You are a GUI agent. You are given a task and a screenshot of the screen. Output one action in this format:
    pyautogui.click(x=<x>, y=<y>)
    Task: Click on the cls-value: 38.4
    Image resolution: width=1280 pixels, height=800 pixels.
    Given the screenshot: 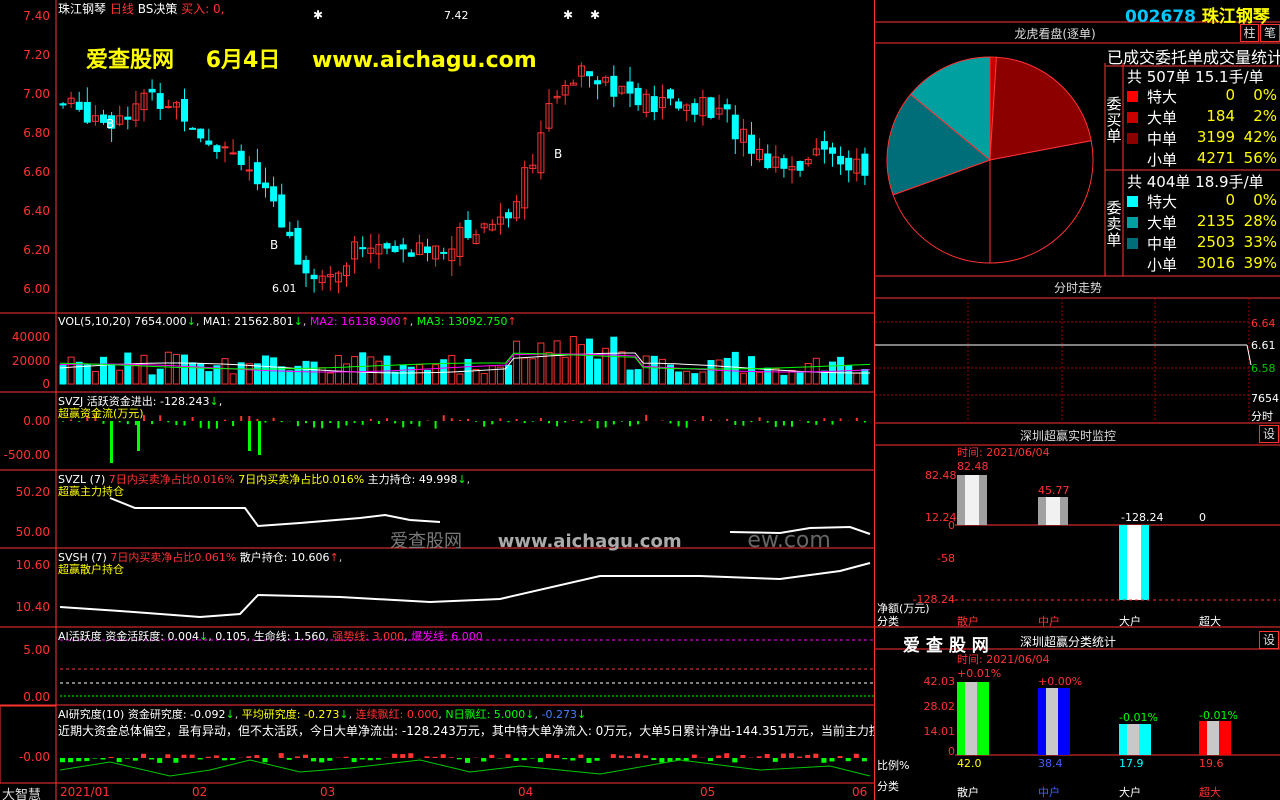 What is the action you would take?
    pyautogui.click(x=1050, y=763)
    